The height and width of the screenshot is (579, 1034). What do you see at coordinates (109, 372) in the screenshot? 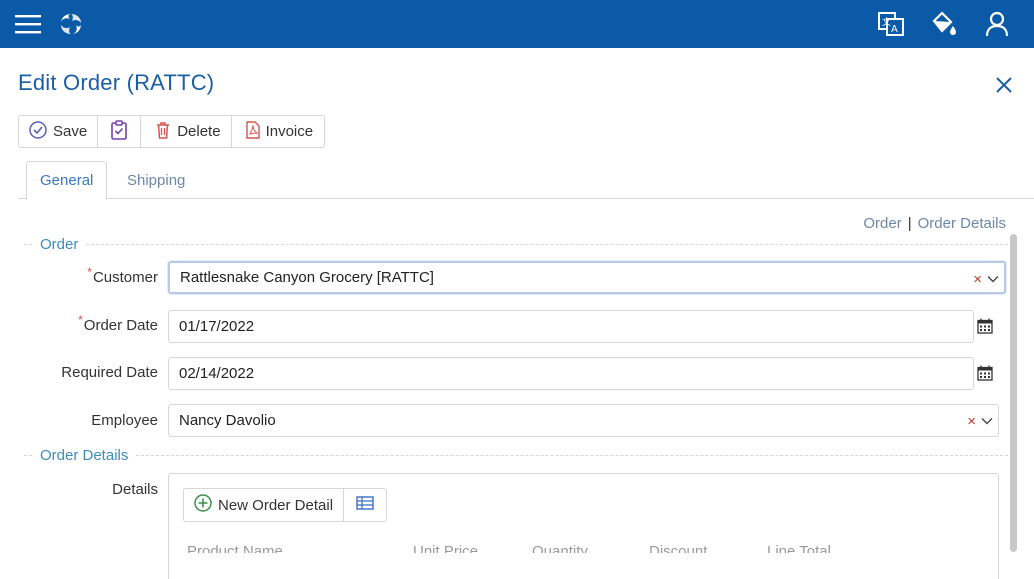
I see `required-date-label: Required Date` at bounding box center [109, 372].